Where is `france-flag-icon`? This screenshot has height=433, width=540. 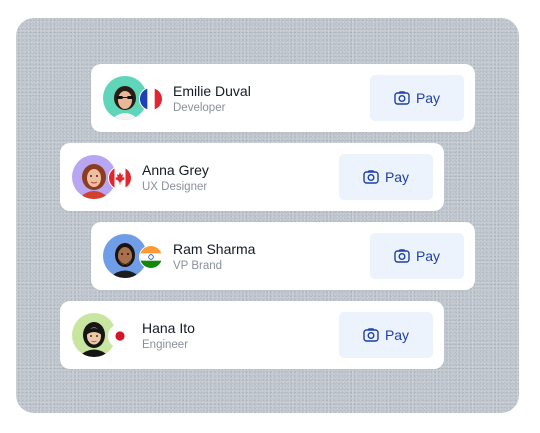
france-flag-icon is located at coordinates (151, 99).